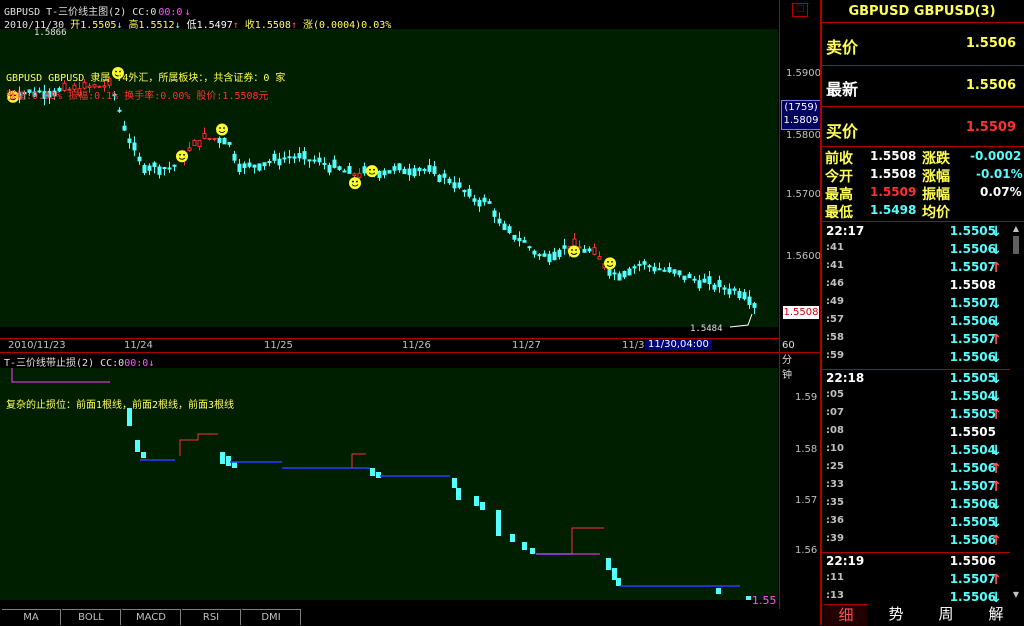  Describe the element at coordinates (835, 355) in the screenshot. I see `tick-time: :59` at that location.